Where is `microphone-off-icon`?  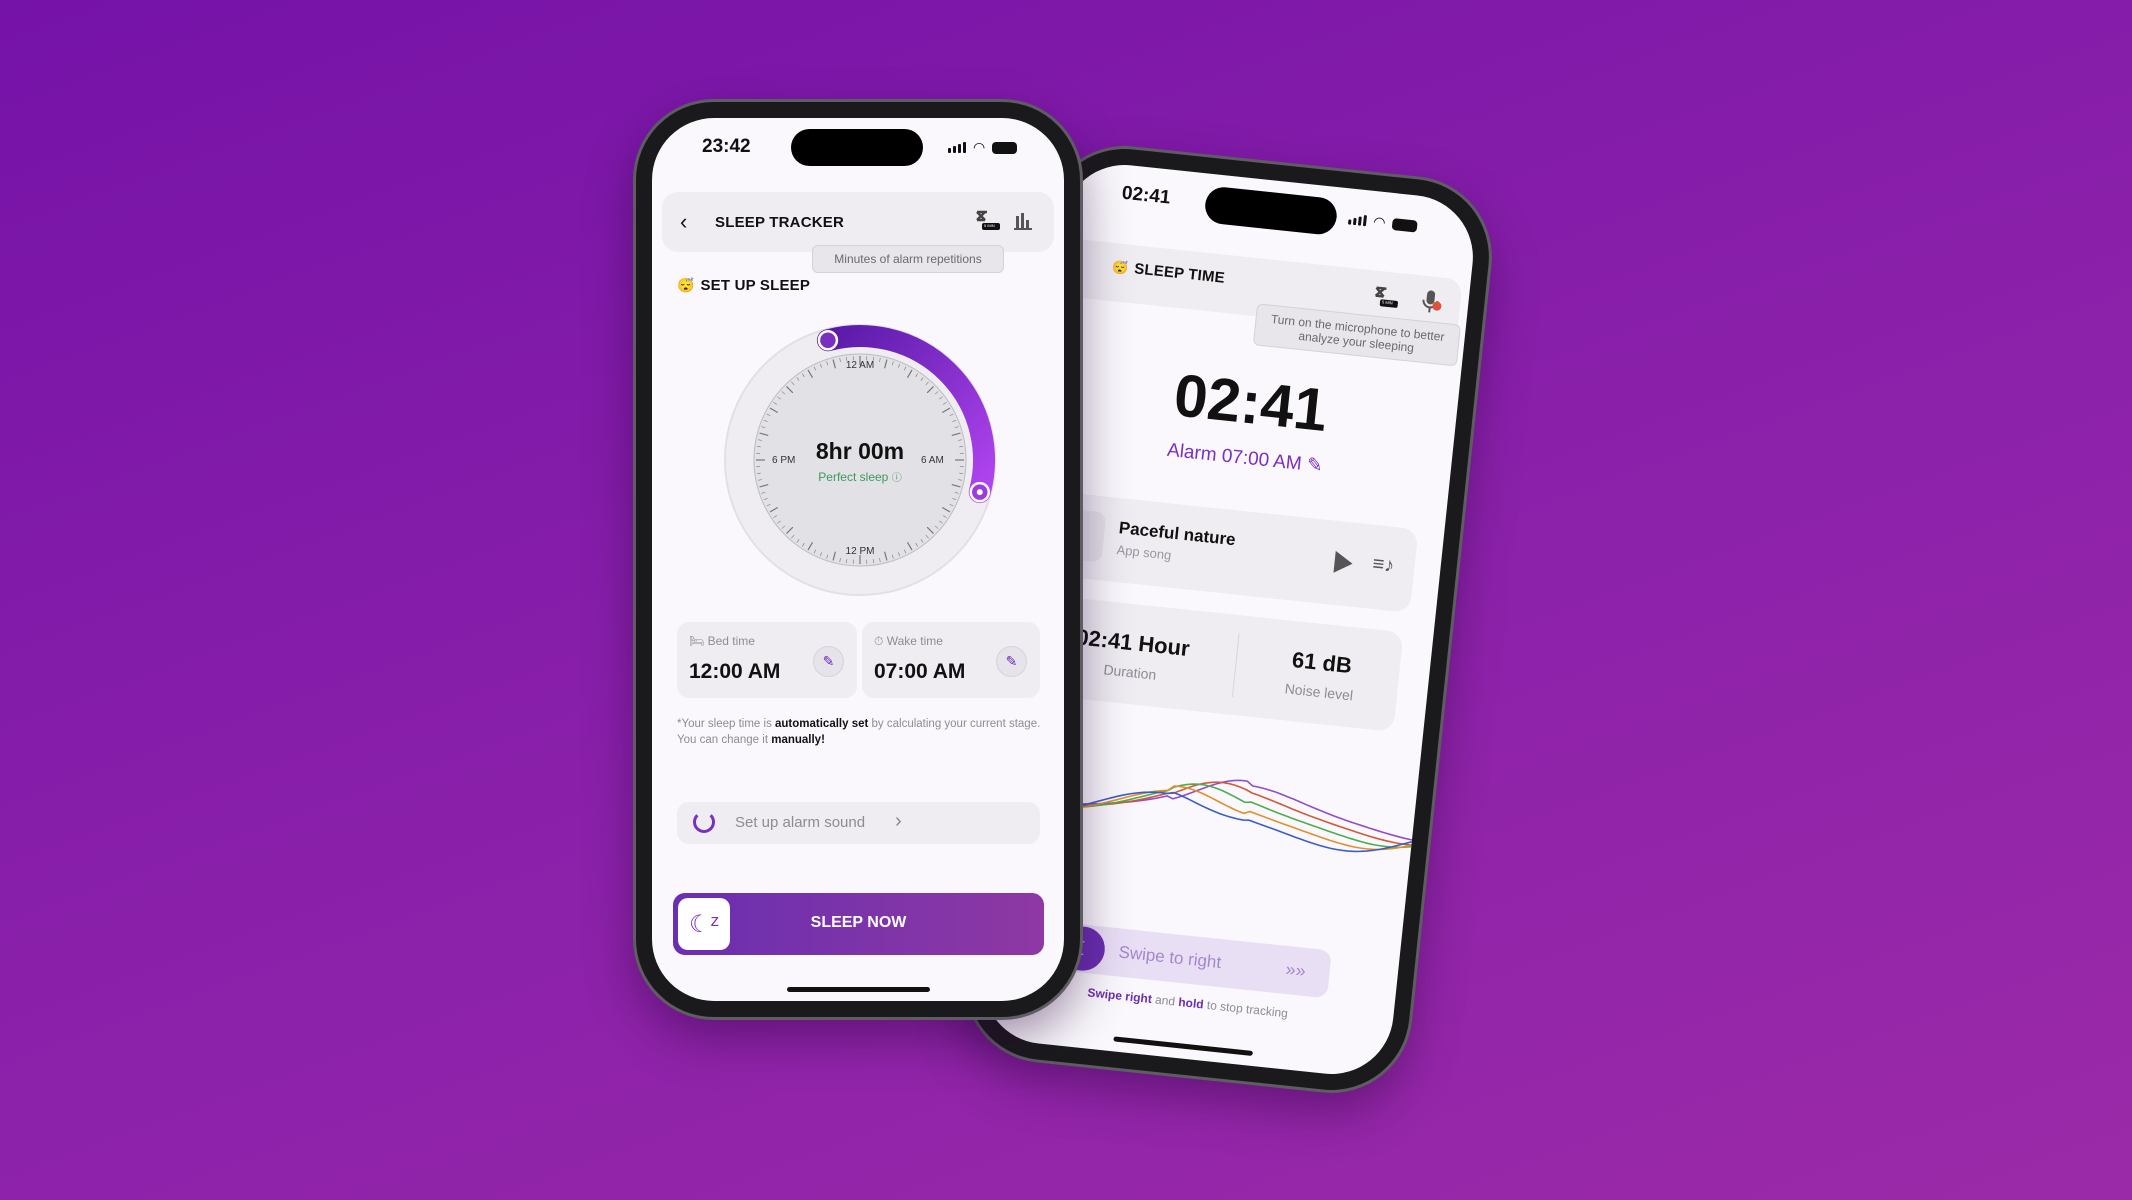
microphone-off-icon is located at coordinates (1431, 302).